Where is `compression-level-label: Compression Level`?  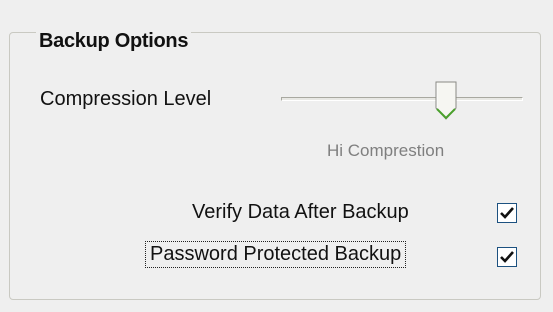
compression-level-label: Compression Level is located at coordinates (126, 99).